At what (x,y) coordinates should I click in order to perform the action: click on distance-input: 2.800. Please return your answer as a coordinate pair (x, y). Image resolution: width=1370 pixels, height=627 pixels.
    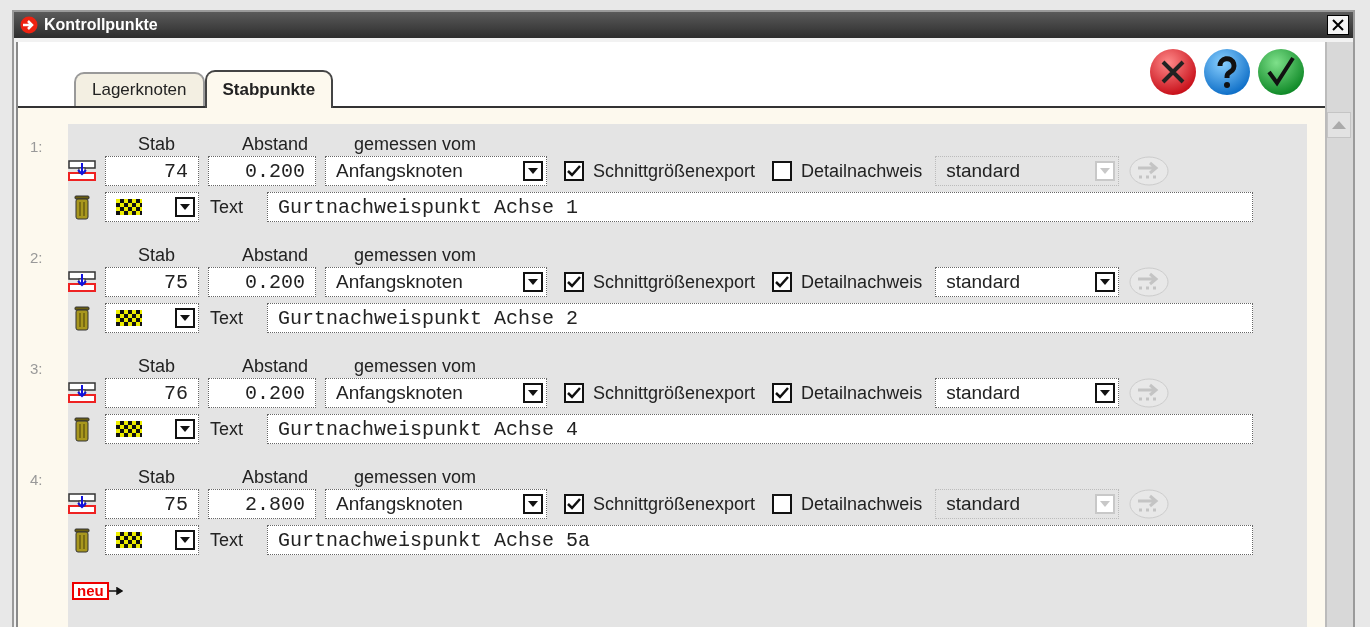
    Looking at the image, I should click on (262, 504).